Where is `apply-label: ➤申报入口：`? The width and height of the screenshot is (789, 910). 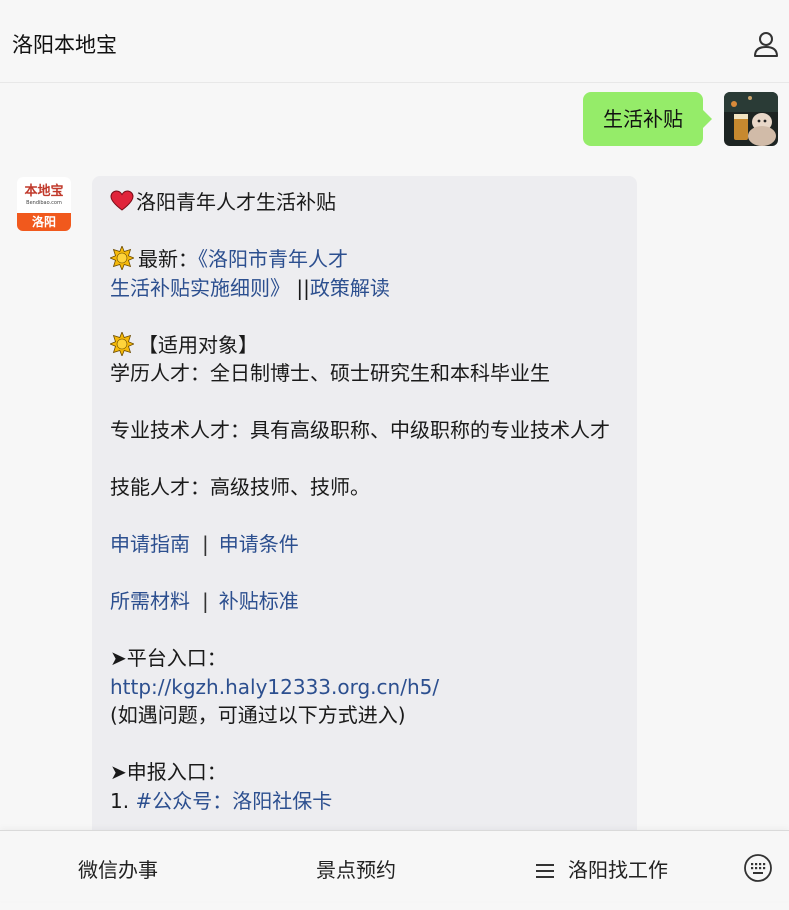 apply-label: ➤申报入口： is located at coordinates (168, 772).